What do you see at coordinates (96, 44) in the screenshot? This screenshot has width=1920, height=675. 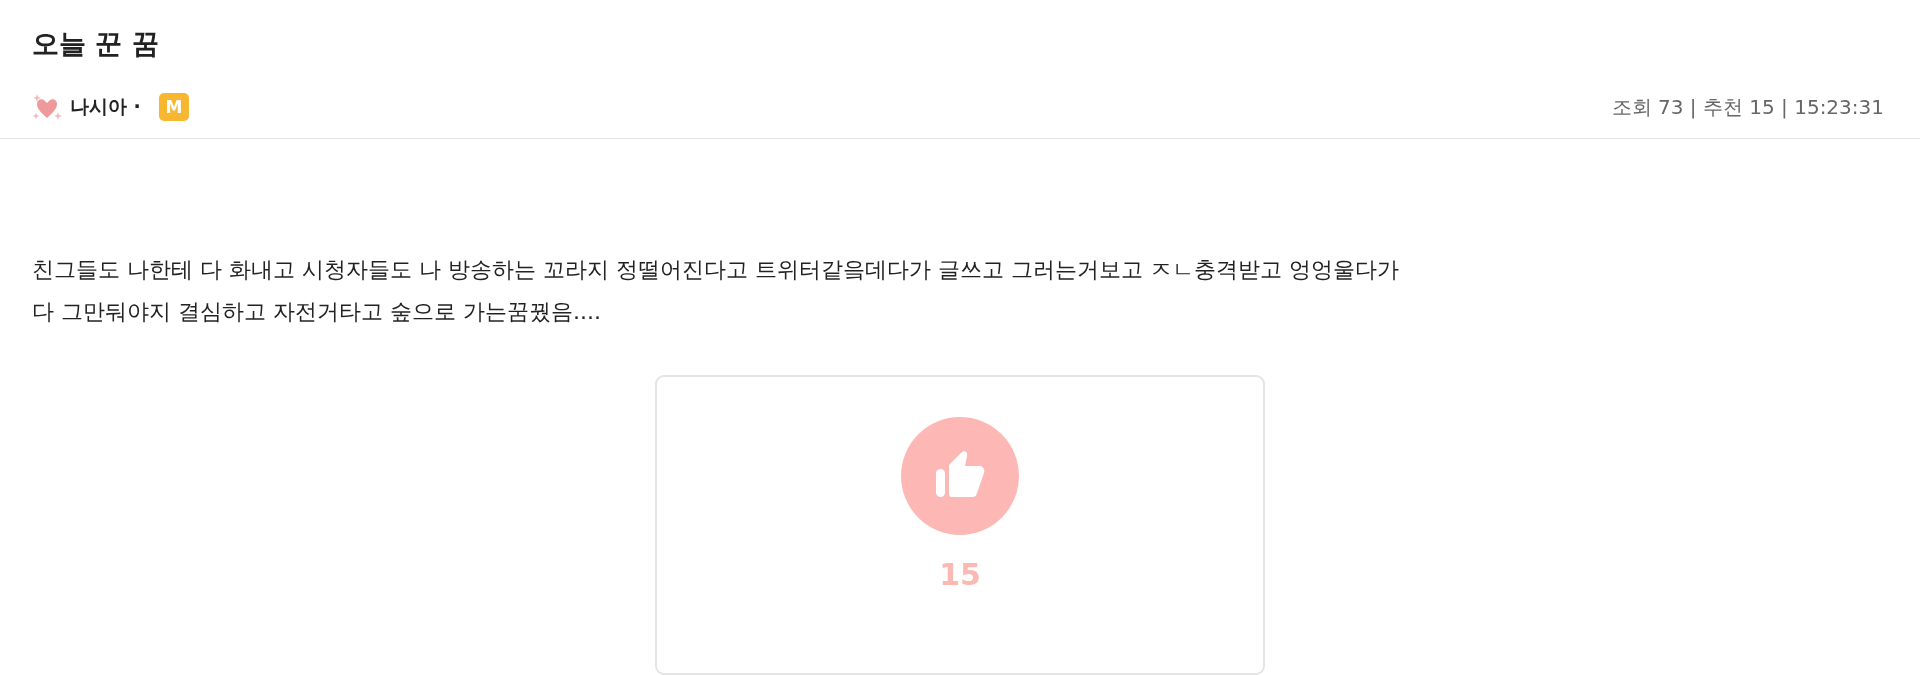 I see `post-title: 오늘 꾼 꿈` at bounding box center [96, 44].